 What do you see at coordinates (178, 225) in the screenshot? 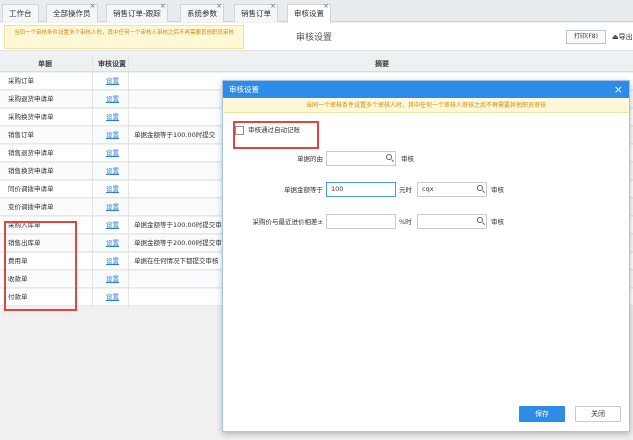
I see `summary-text: 单据金额等于100.00时提交审` at bounding box center [178, 225].